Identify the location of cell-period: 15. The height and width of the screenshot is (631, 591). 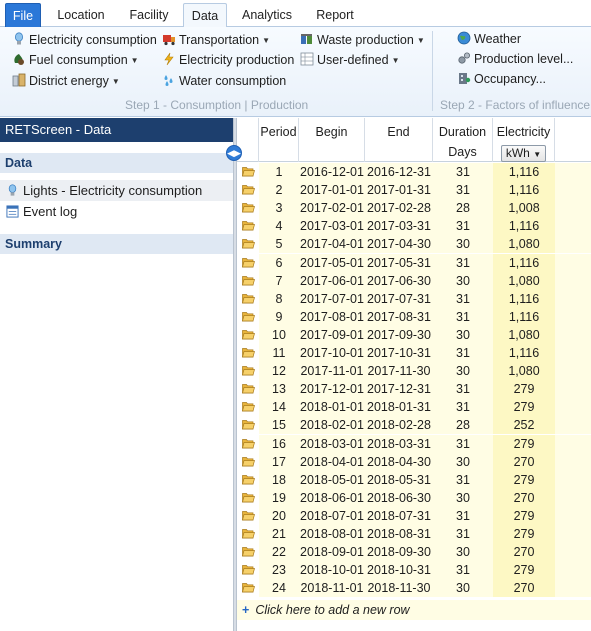
(279, 425).